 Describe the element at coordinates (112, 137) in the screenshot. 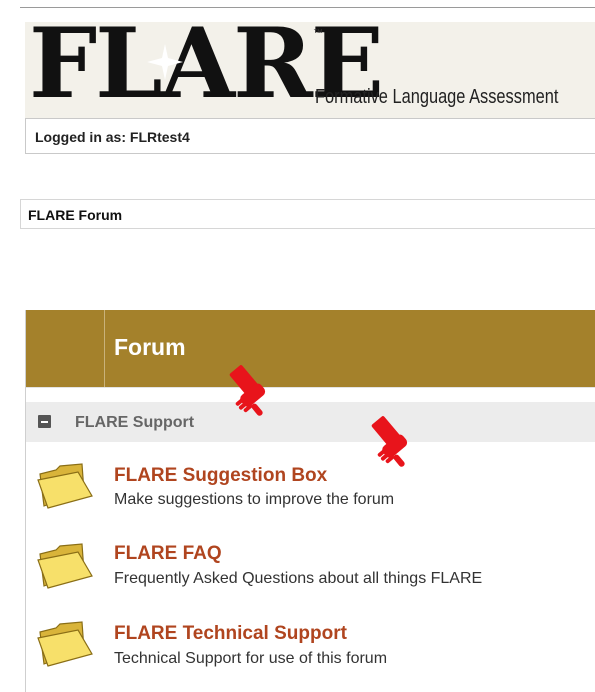

I see `logged-in-text: Logged in as: FLRtest4` at that location.